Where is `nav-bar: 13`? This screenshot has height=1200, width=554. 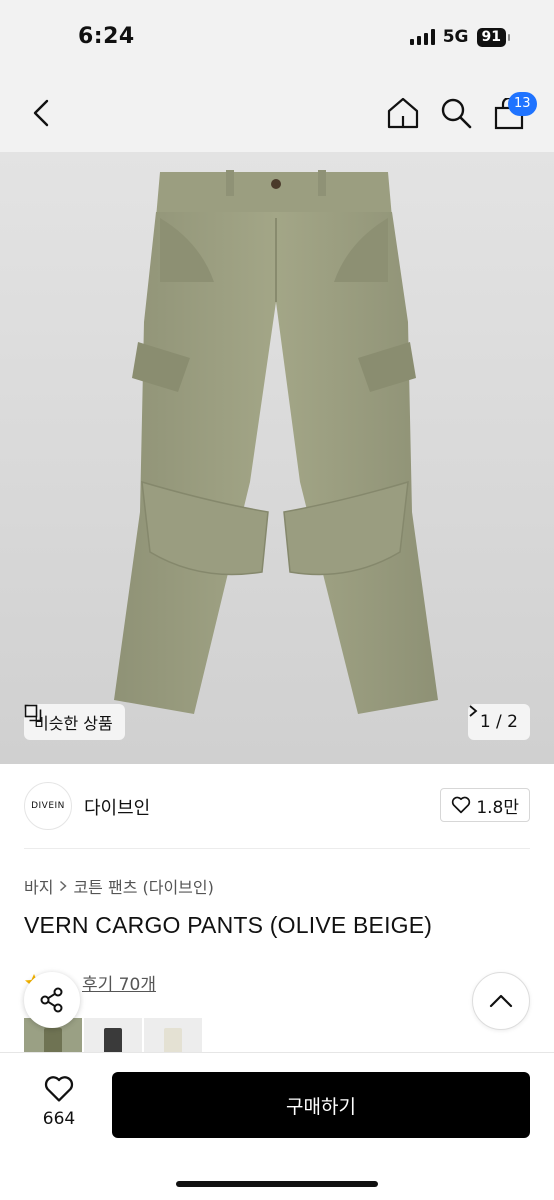 nav-bar: 13 is located at coordinates (277, 112).